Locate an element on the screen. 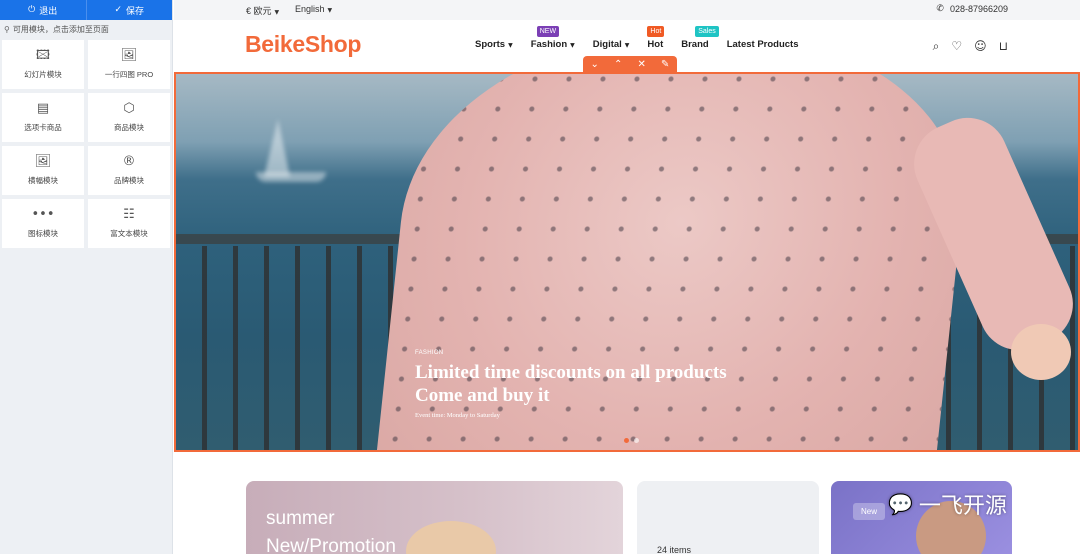  chevron-down-icon: ⌄ is located at coordinates (595, 64).